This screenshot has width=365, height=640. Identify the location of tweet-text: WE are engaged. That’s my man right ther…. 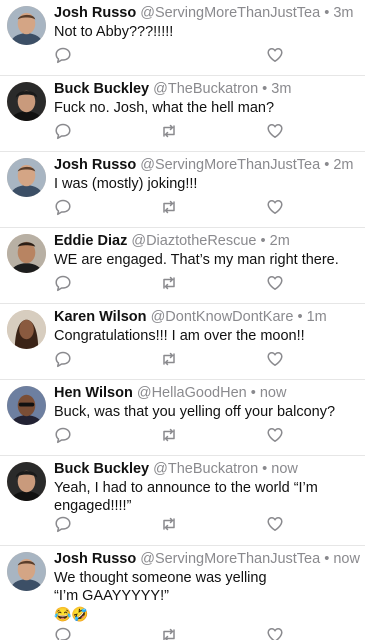
(196, 260).